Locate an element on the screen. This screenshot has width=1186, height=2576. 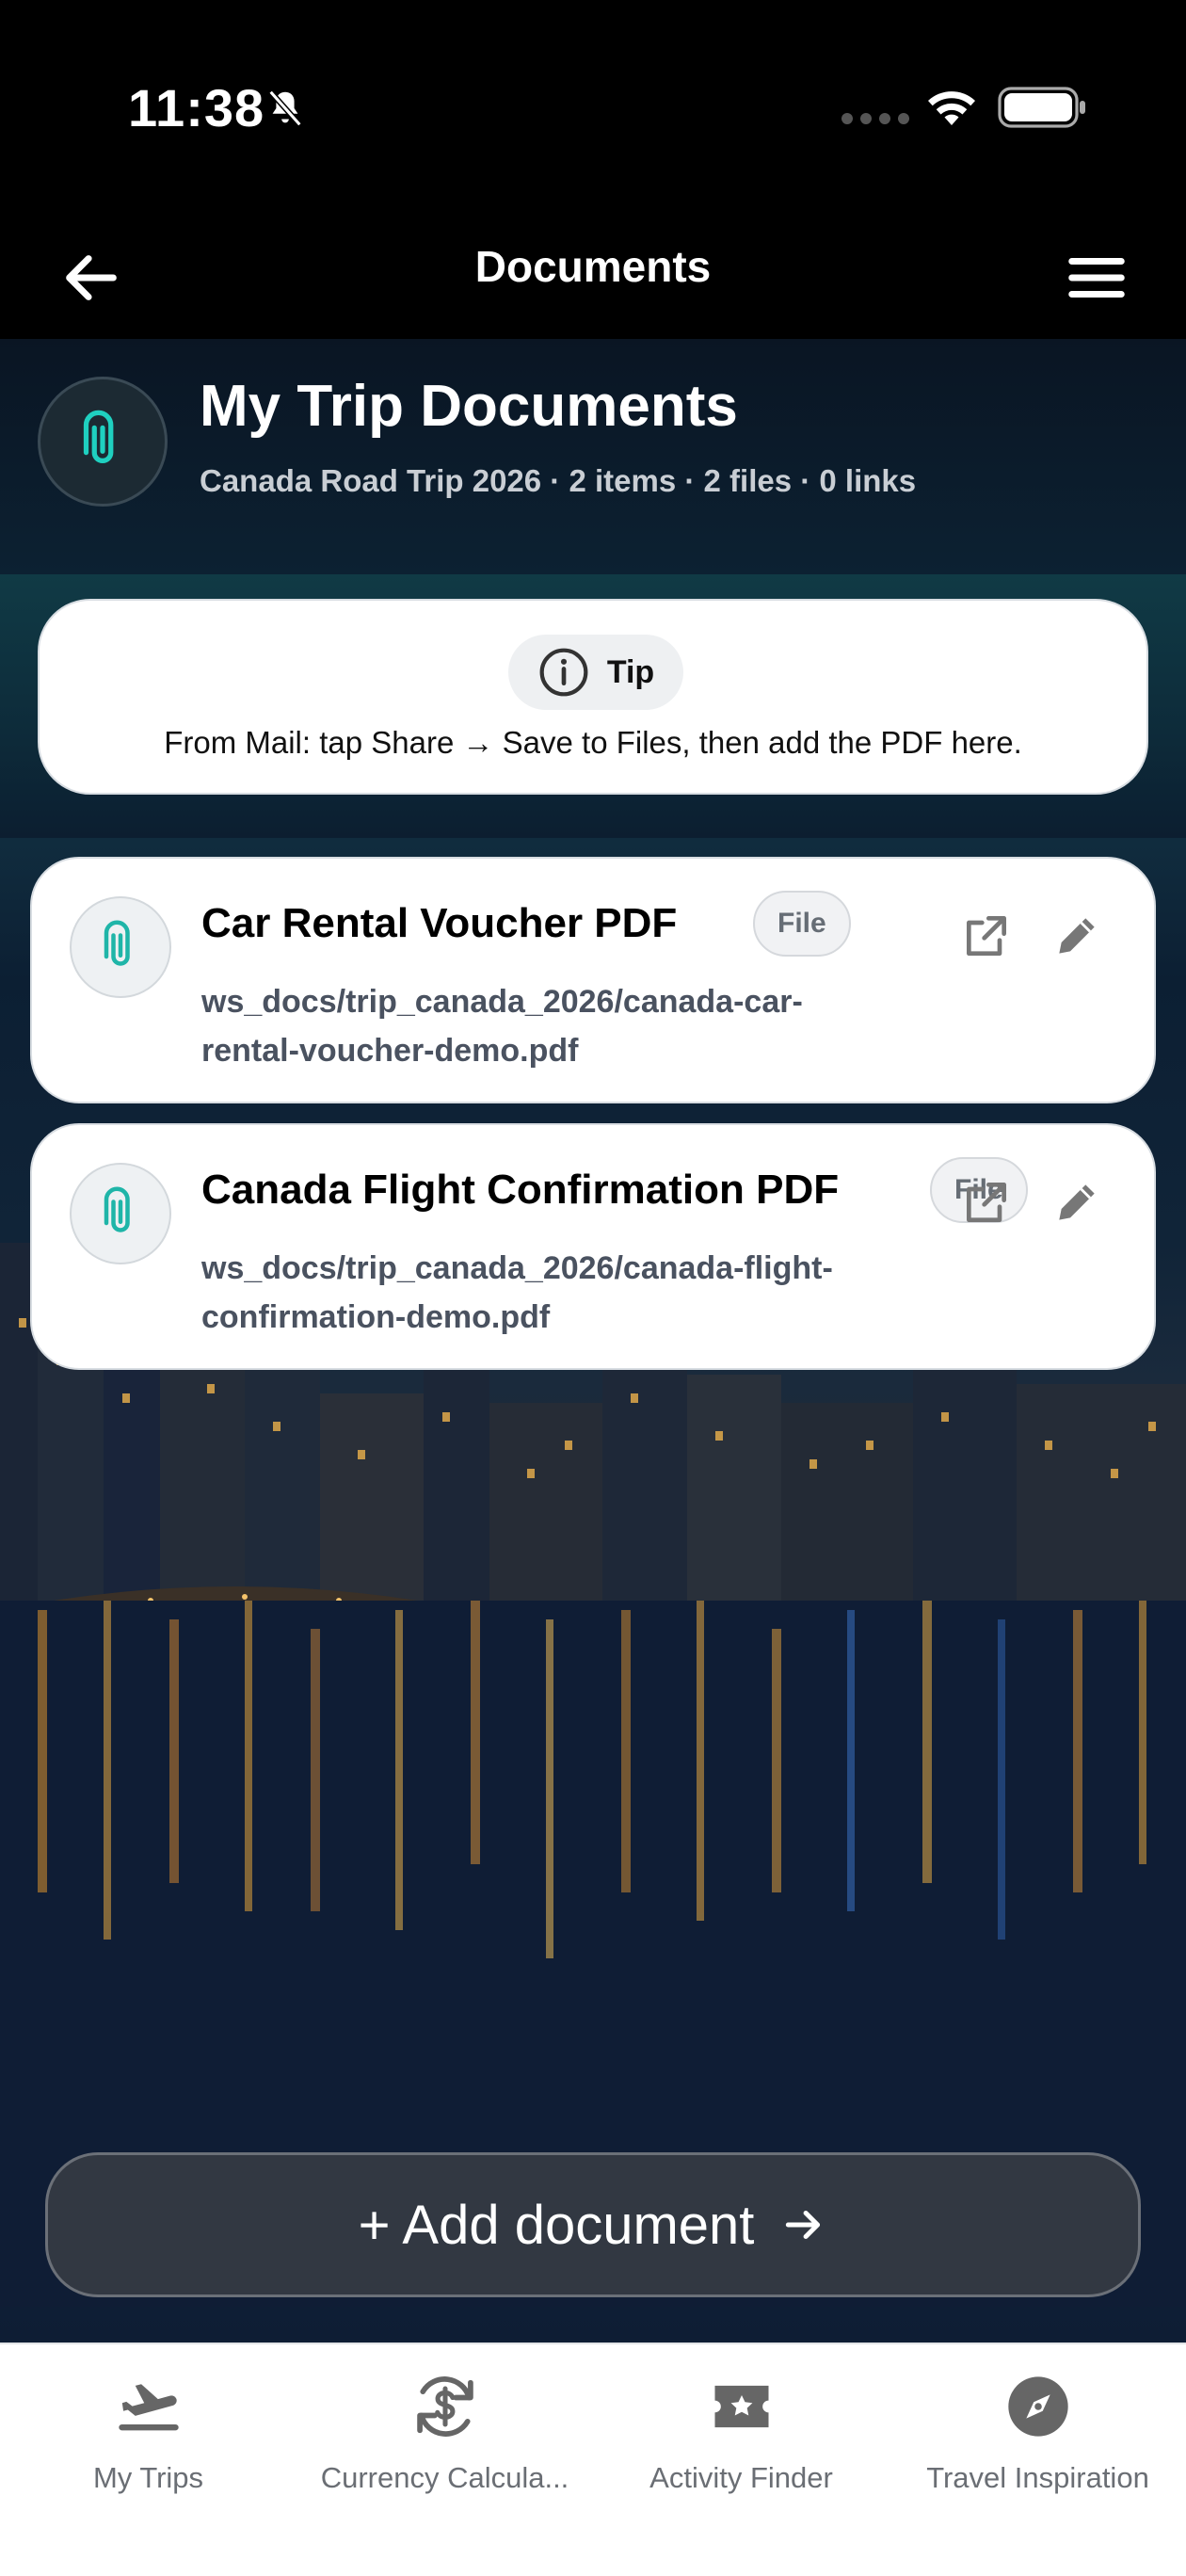
add-document-label: + Add document is located at coordinates (556, 2225).